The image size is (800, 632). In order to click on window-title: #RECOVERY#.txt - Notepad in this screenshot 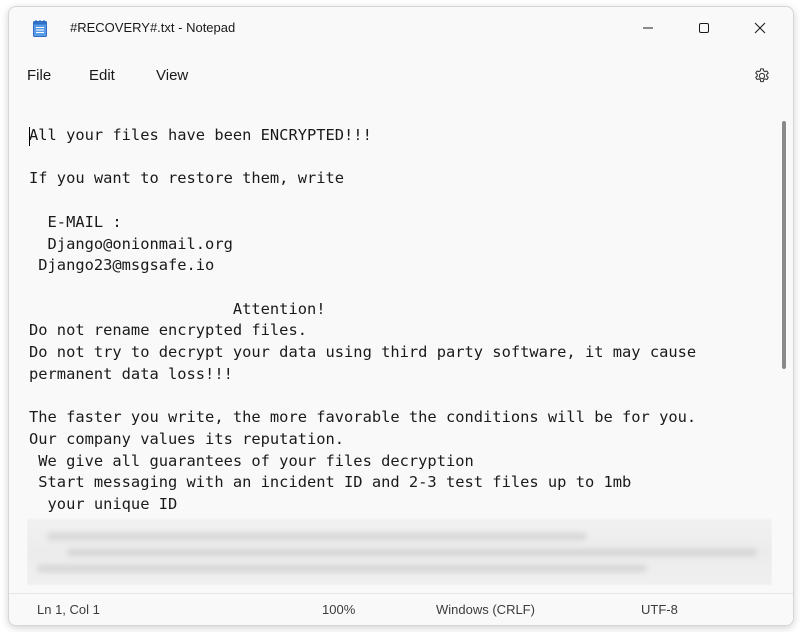, I will do `click(153, 27)`.